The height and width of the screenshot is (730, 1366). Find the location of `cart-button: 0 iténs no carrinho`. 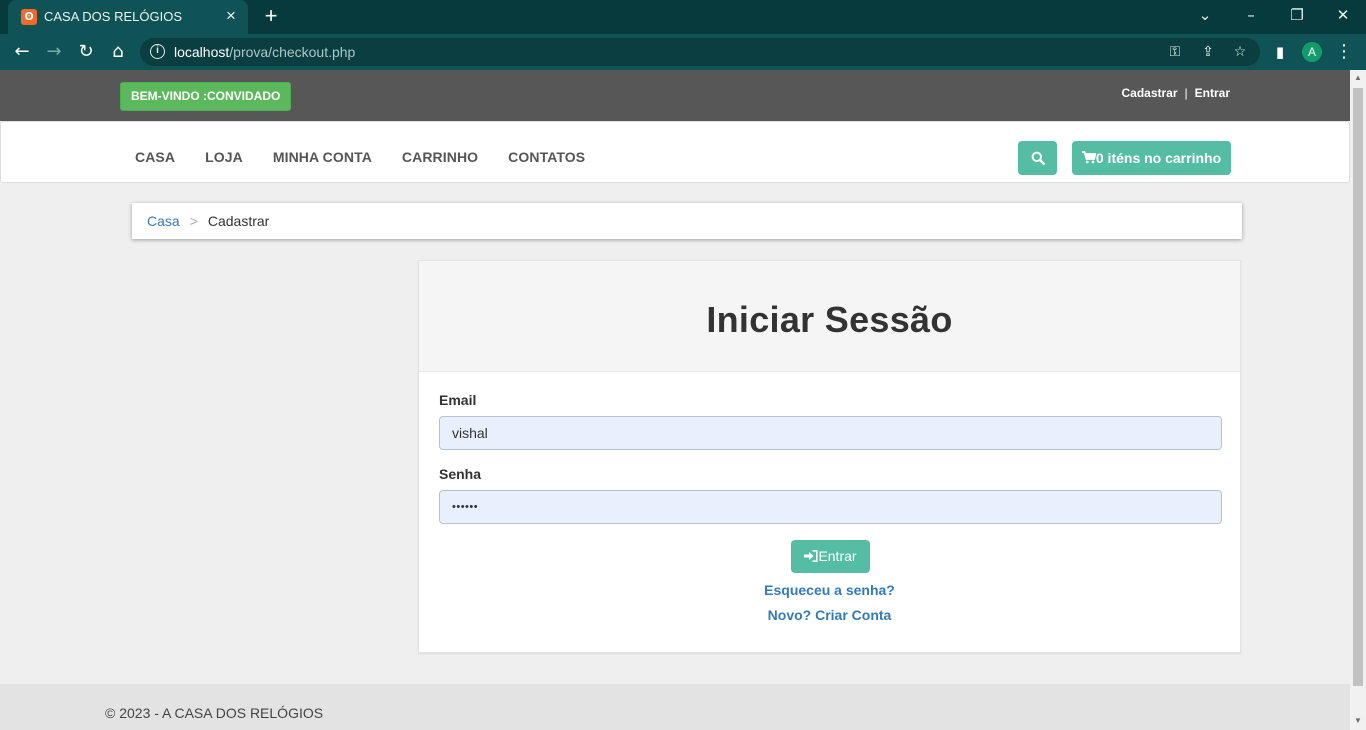

cart-button: 0 iténs no carrinho is located at coordinates (1151, 158).